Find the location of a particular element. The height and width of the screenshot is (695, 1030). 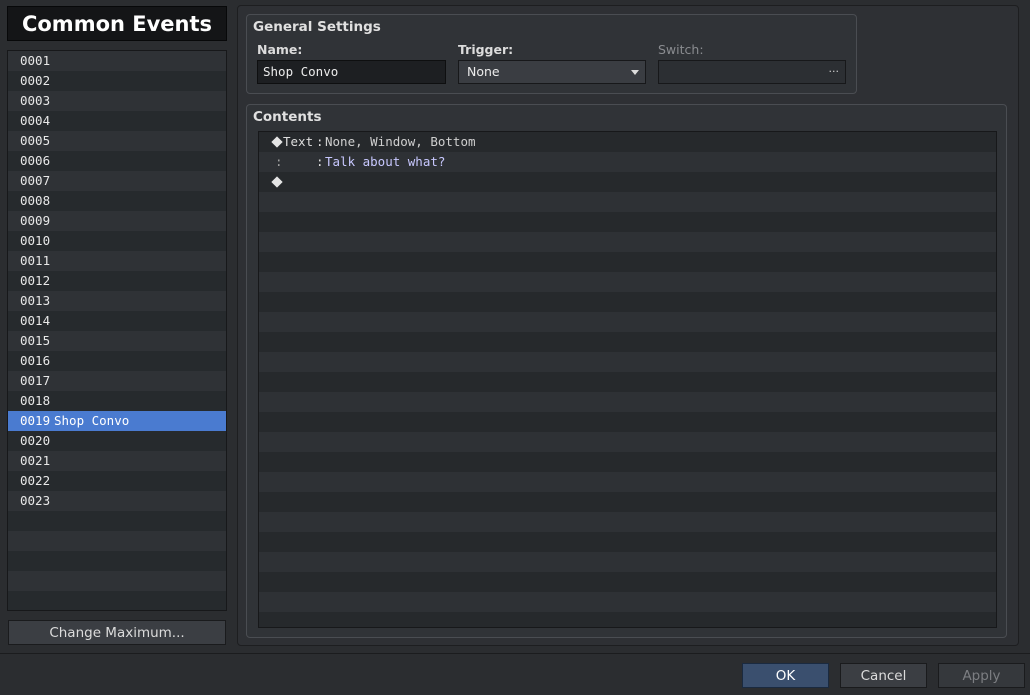

event-list-item: 0003 is located at coordinates (117, 101).